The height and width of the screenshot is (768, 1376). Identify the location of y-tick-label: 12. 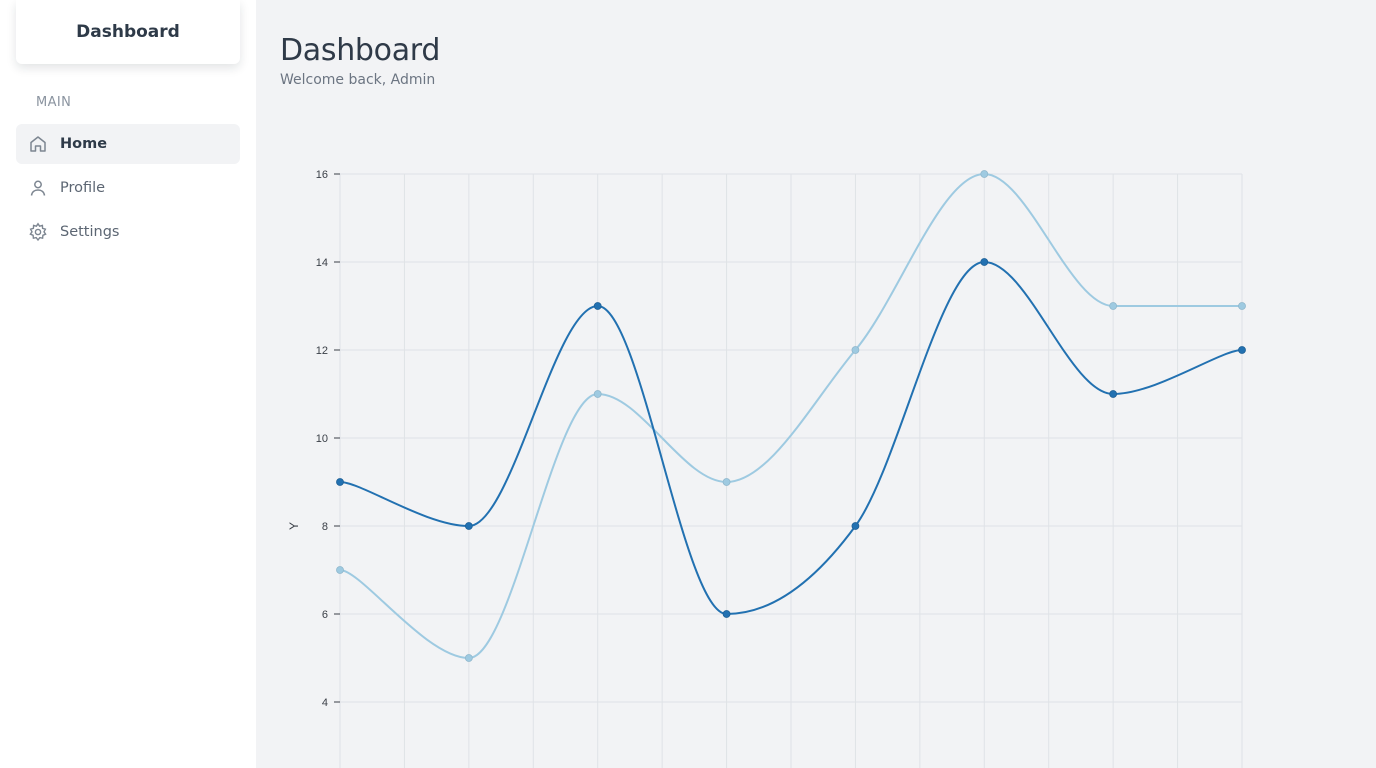
(322, 351).